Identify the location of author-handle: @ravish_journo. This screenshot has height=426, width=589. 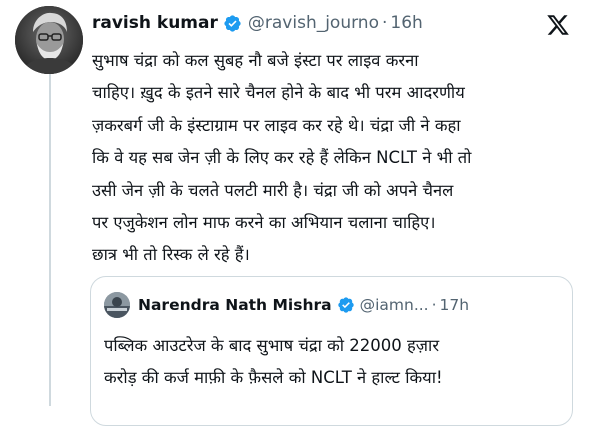
(313, 23).